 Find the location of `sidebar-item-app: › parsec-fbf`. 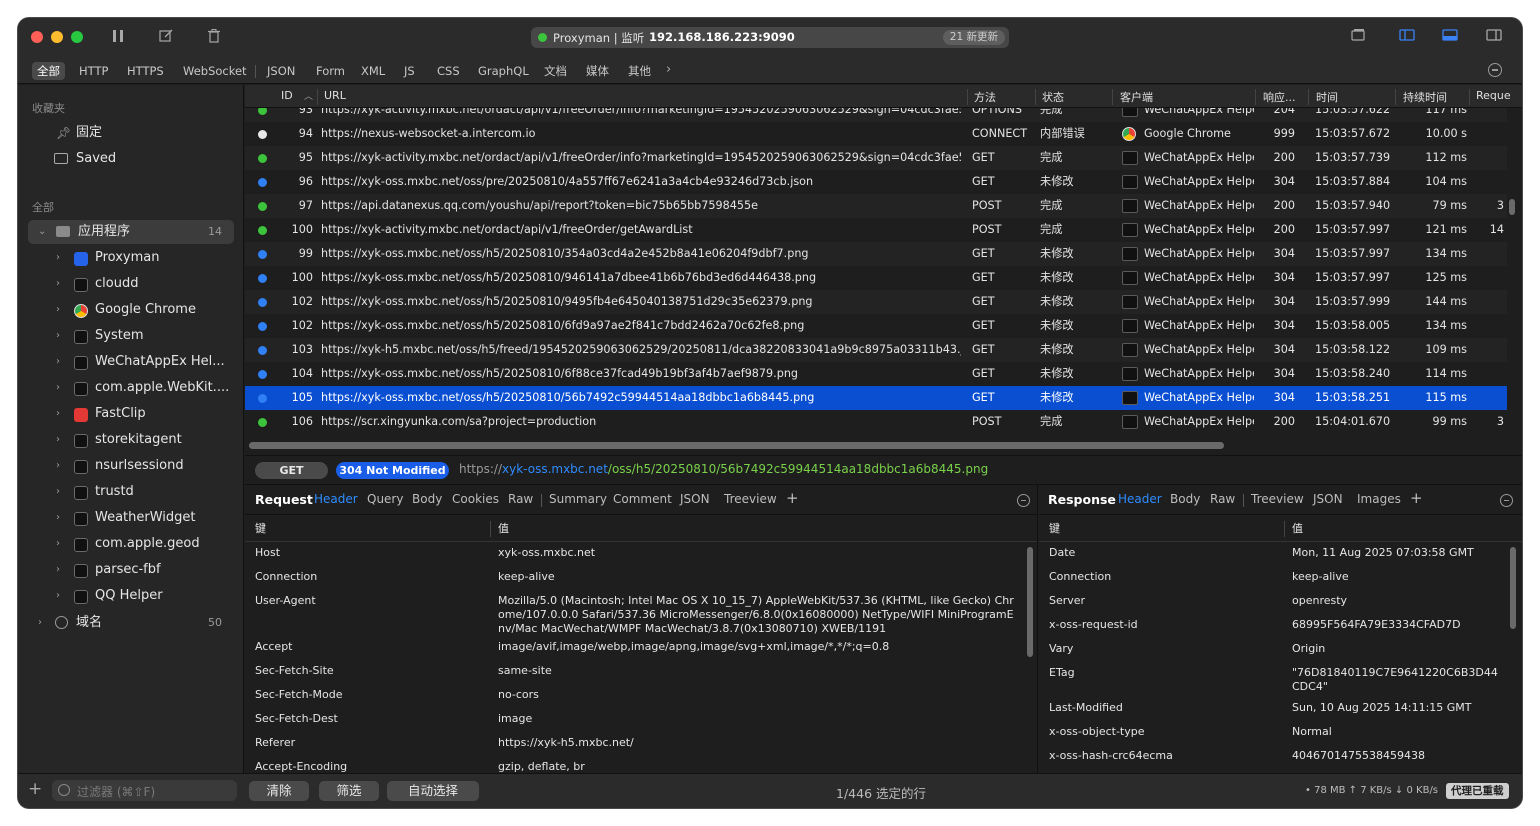

sidebar-item-app: › parsec-fbf is located at coordinates (131, 570).